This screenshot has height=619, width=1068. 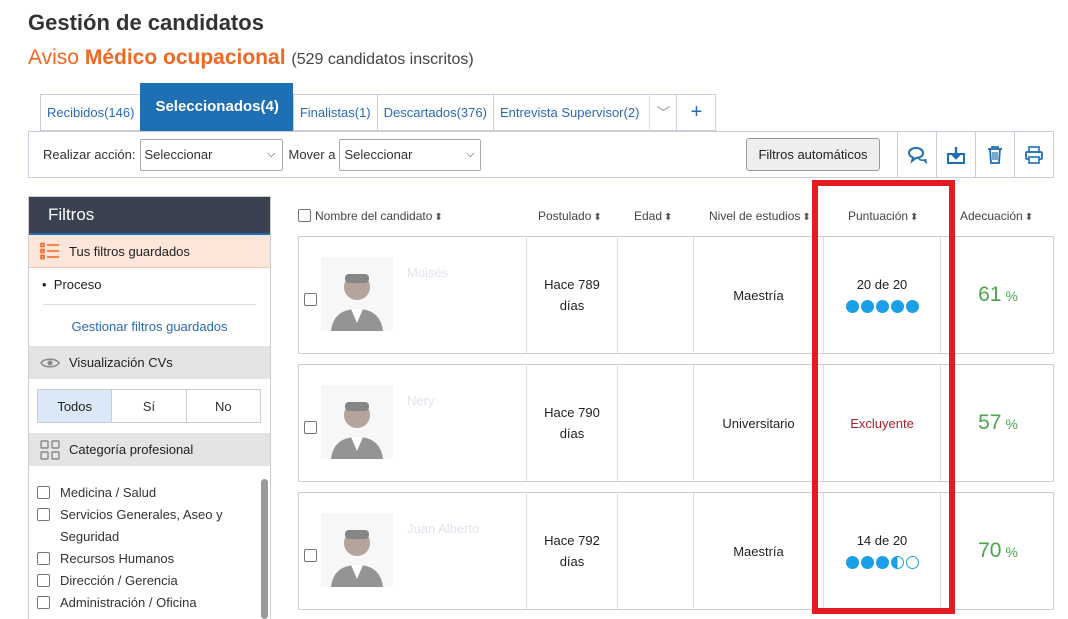 What do you see at coordinates (382, 59) in the screenshot?
I see `aviso-count: (529 candidatos inscritos)` at bounding box center [382, 59].